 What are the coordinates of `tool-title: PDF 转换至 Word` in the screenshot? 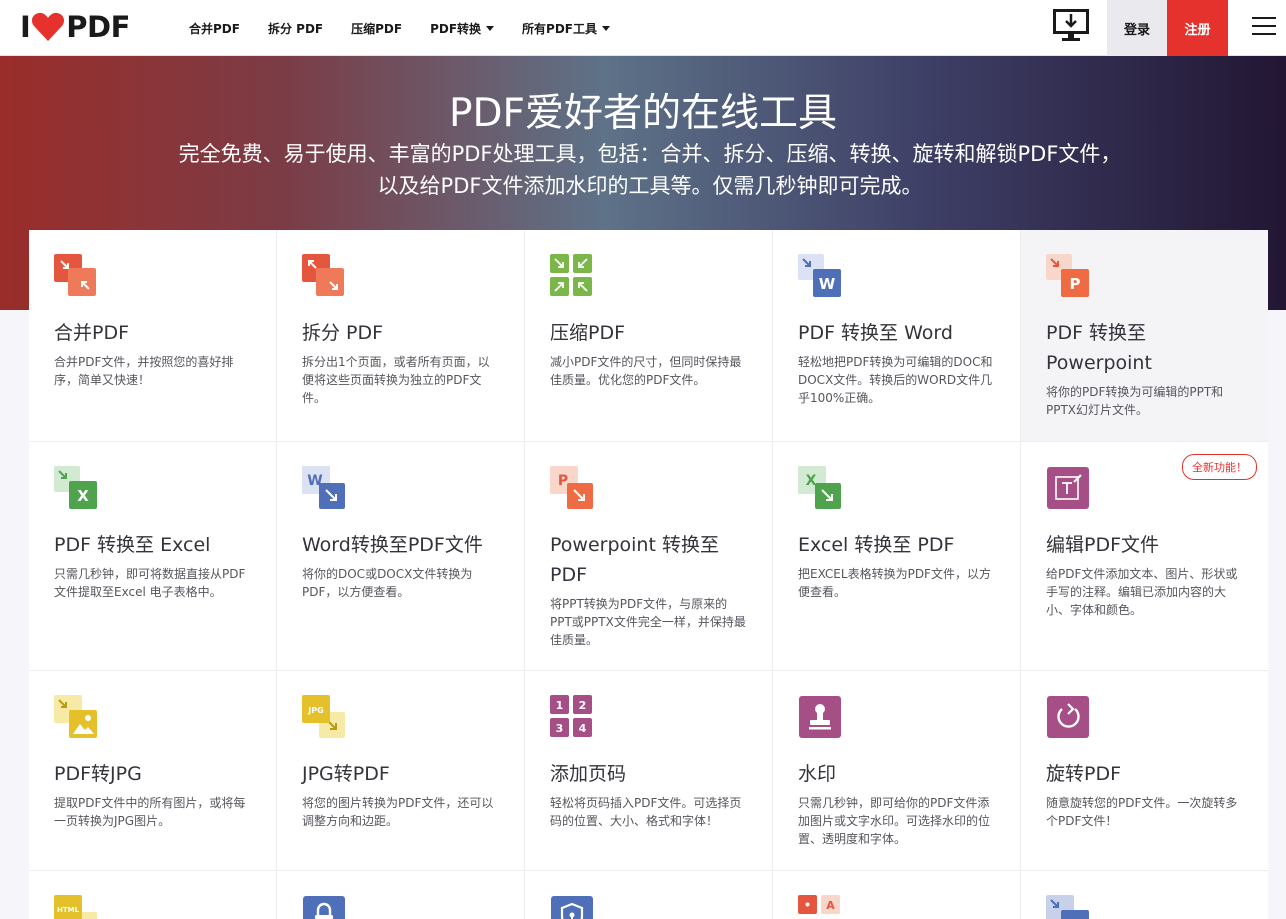 It's located at (875, 333).